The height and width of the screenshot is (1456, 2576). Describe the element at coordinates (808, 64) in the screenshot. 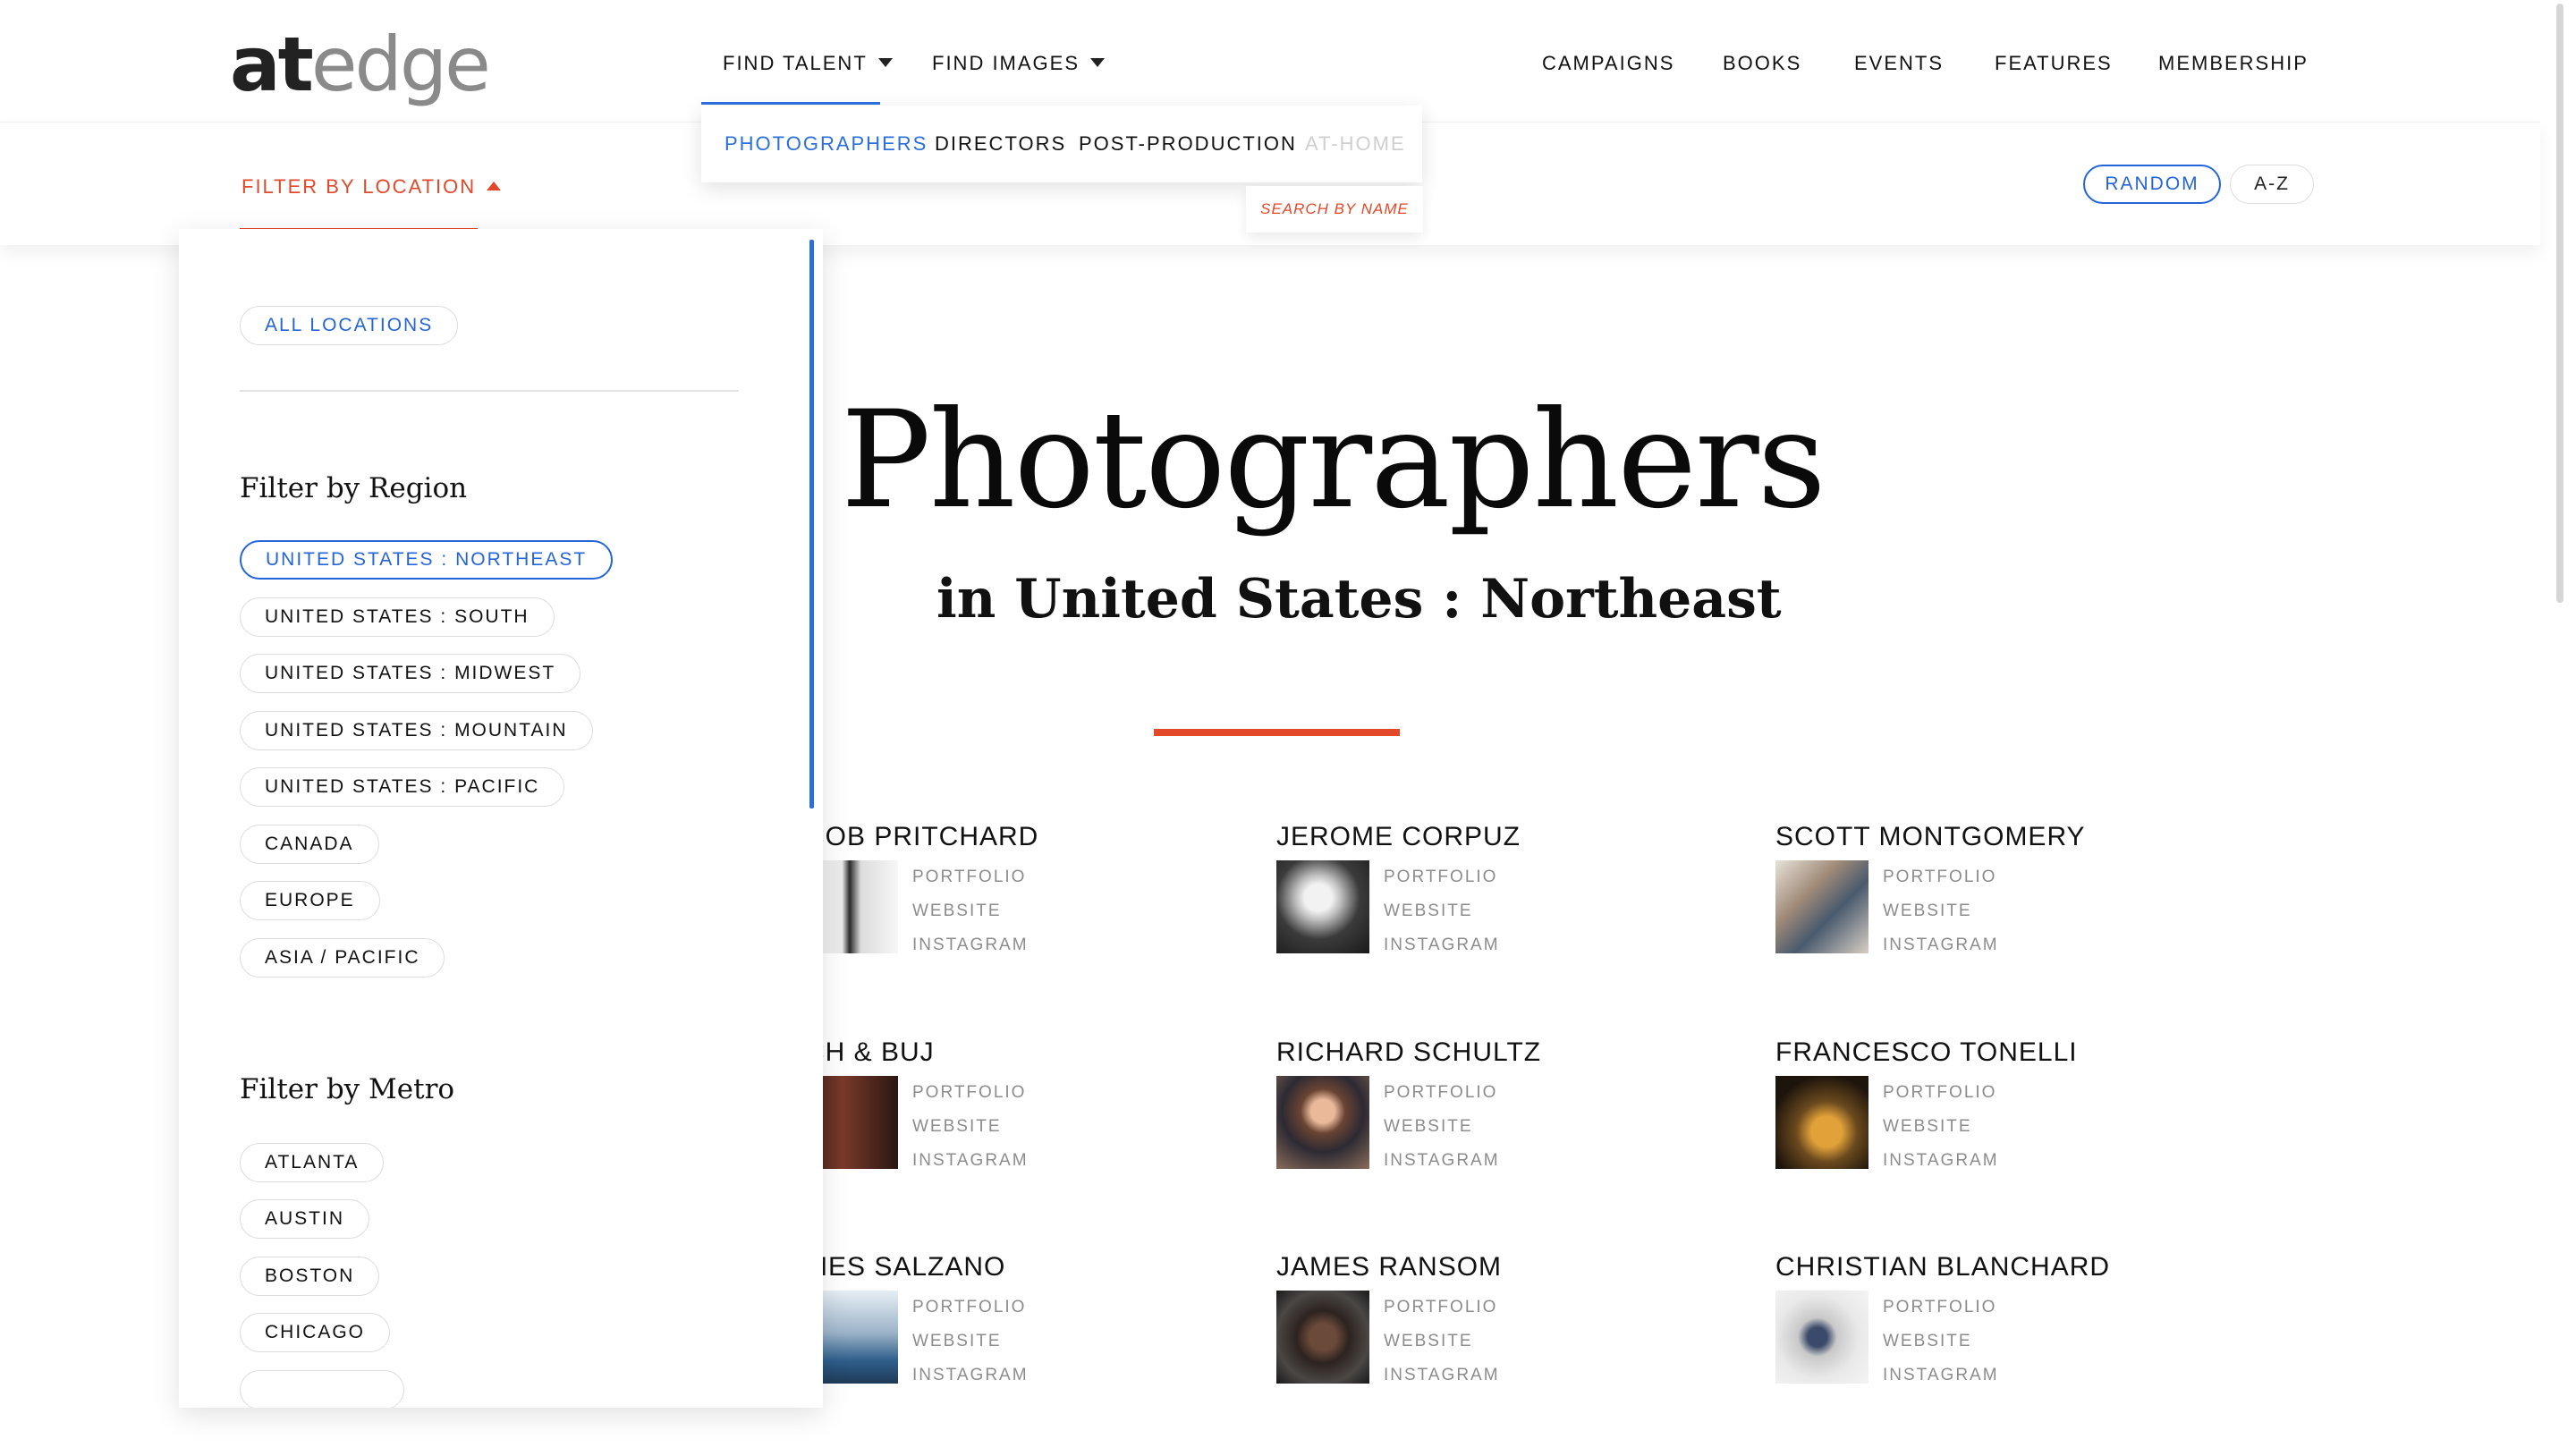

I see `nav-find-talent: FIND TALENT` at that location.